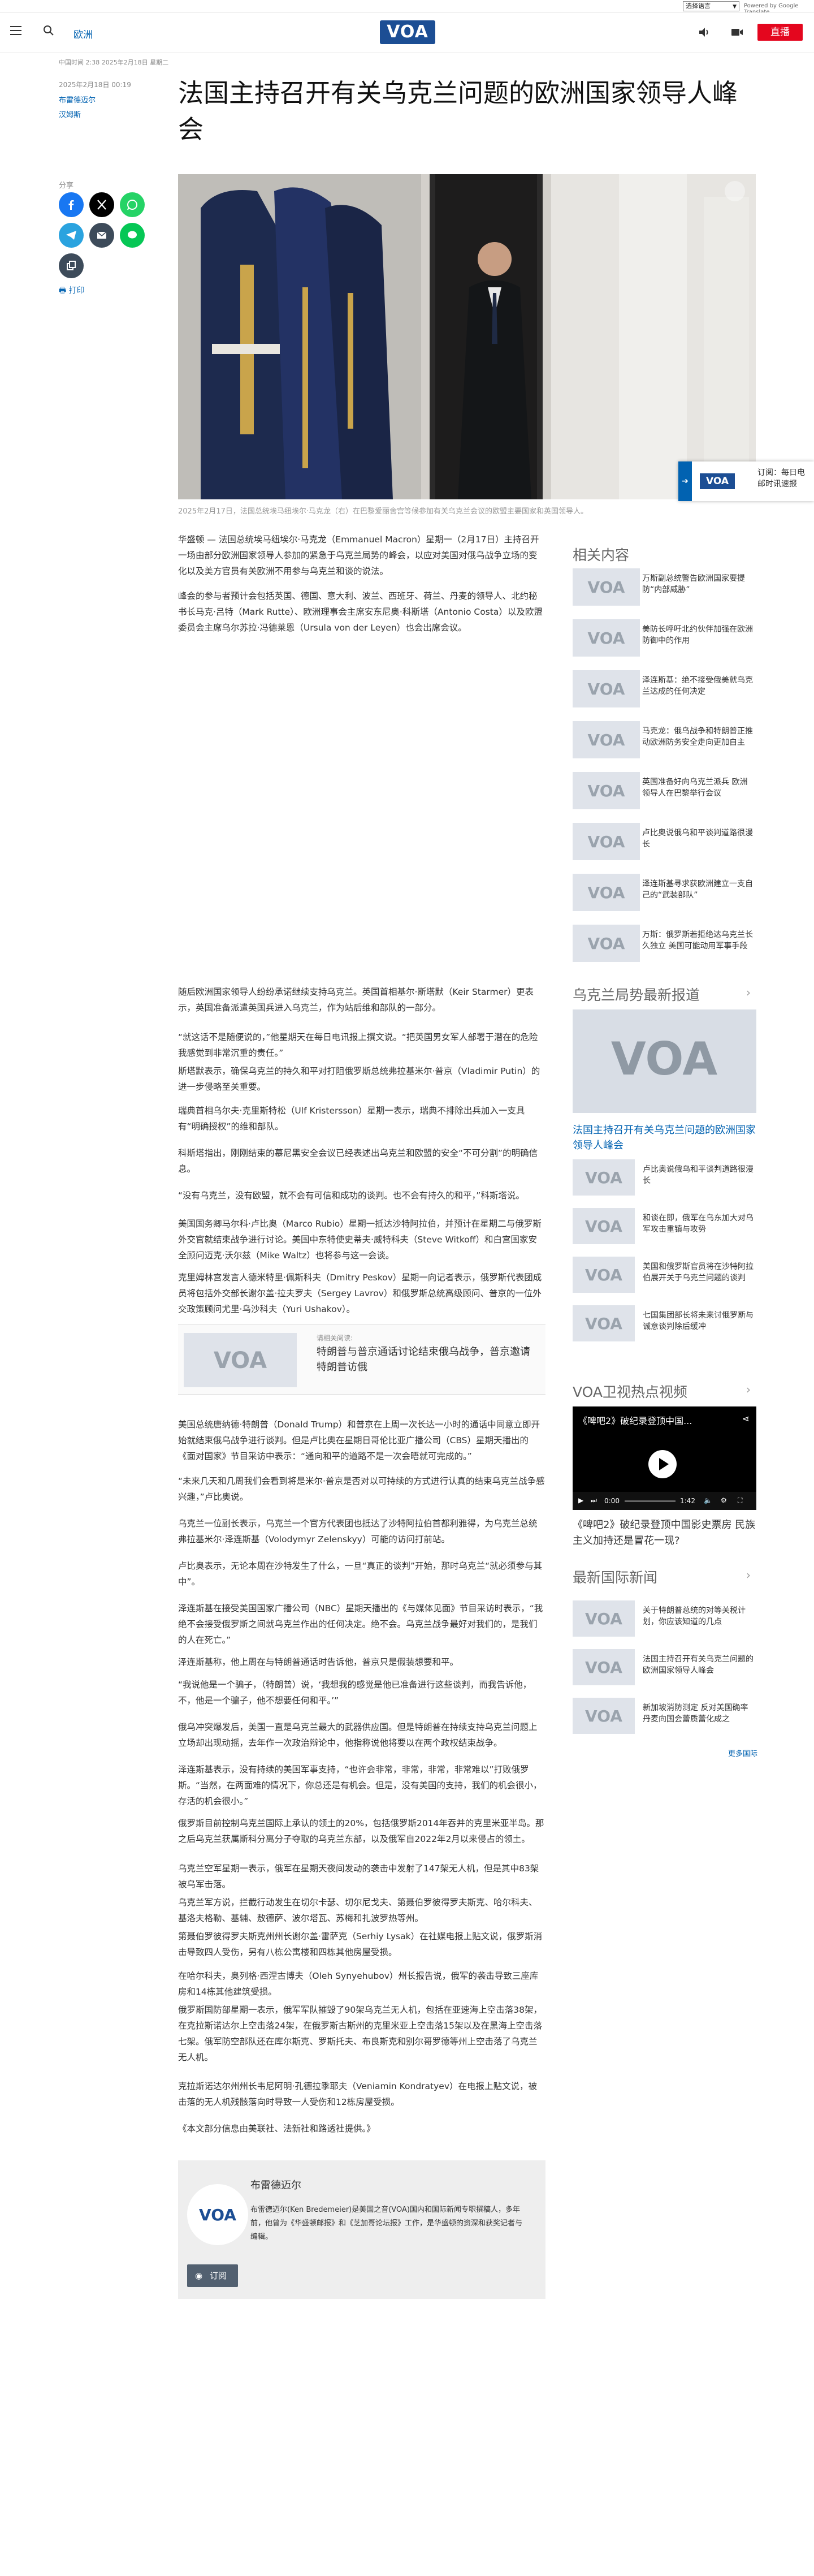 The height and width of the screenshot is (2576, 814). What do you see at coordinates (742, 1753) in the screenshot?
I see `more-intl-link: 更多国际` at bounding box center [742, 1753].